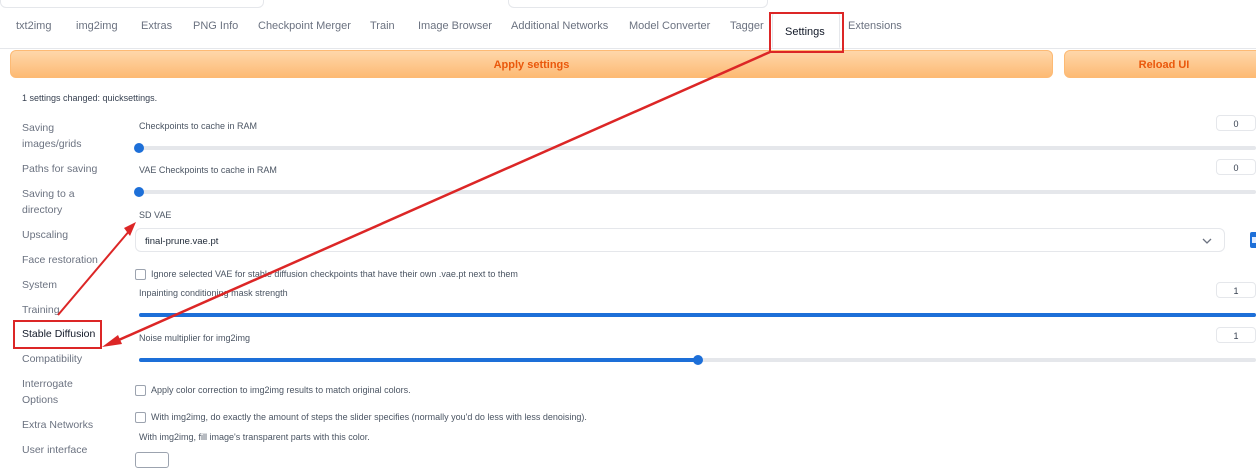 Image resolution: width=1256 pixels, height=468 pixels. What do you see at coordinates (72, 450) in the screenshot?
I see `sidebar-item-user-interface: User interface` at bounding box center [72, 450].